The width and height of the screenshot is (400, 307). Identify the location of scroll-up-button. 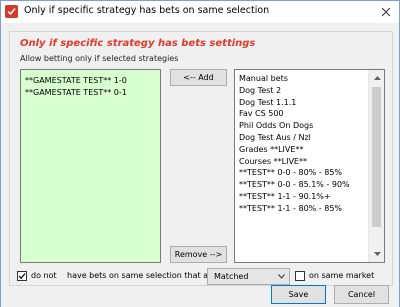
(376, 78).